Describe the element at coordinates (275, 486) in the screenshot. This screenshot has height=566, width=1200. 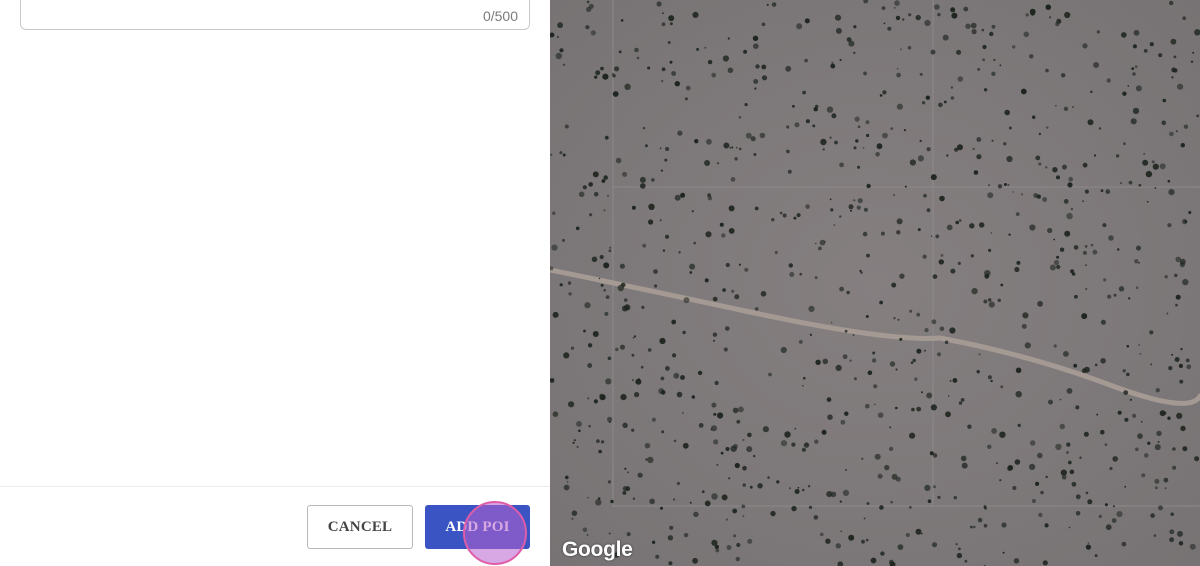
I see `footer-divider` at that location.